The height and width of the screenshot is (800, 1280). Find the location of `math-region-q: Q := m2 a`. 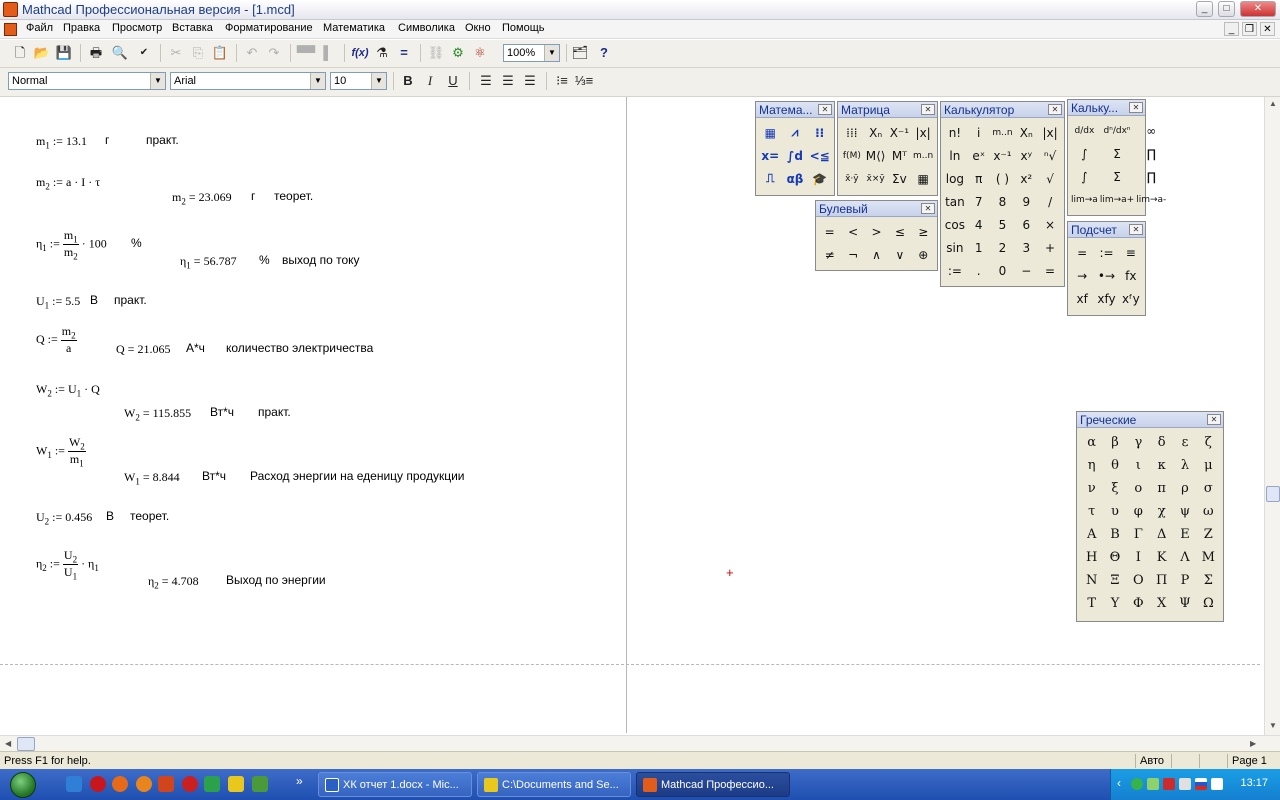

math-region-q: Q := m2 a is located at coordinates (56, 340).